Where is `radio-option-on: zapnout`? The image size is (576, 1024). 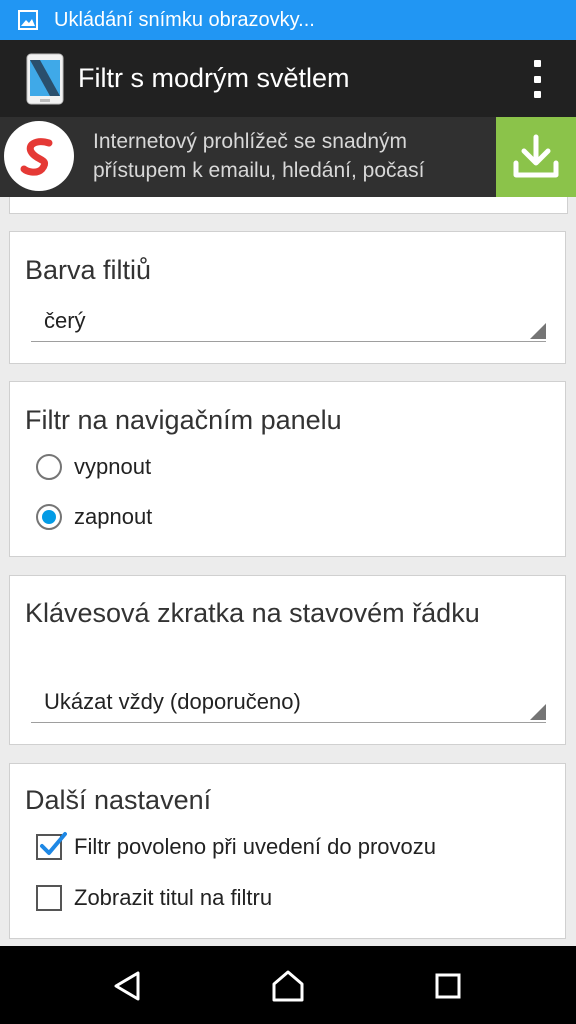
radio-option-on: zapnout is located at coordinates (94, 517).